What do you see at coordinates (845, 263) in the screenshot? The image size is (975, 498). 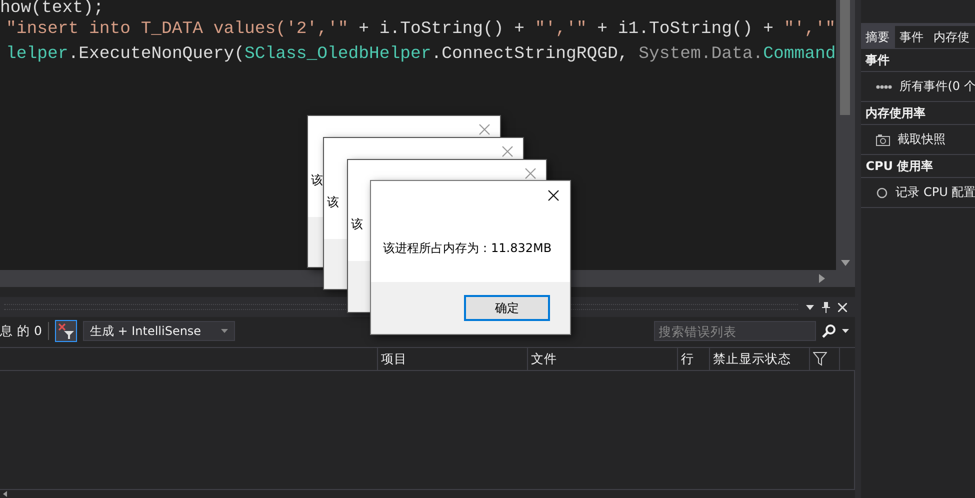 I see `scroll-down-arrow-icon` at bounding box center [845, 263].